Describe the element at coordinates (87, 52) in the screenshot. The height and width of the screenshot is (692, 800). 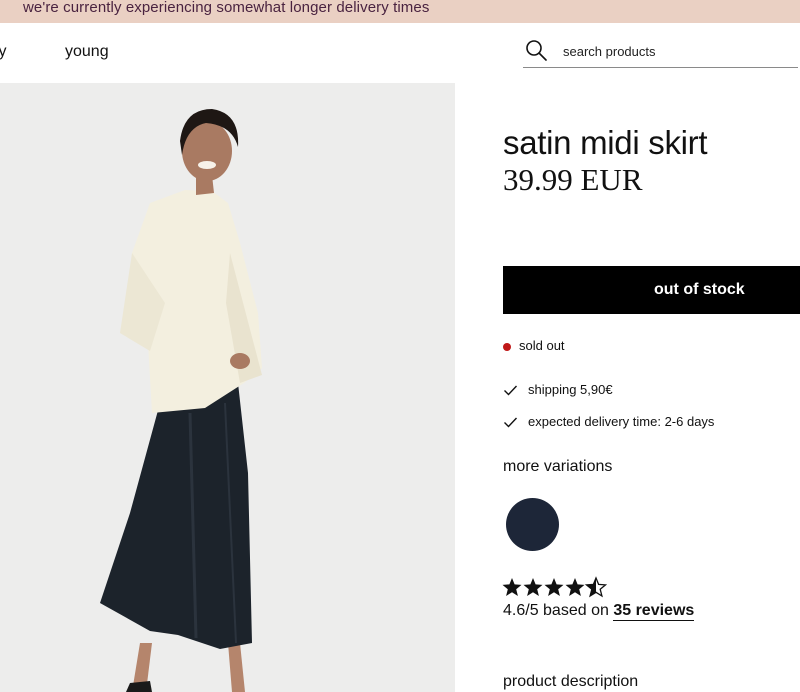
I see `nav-item-young: young` at that location.